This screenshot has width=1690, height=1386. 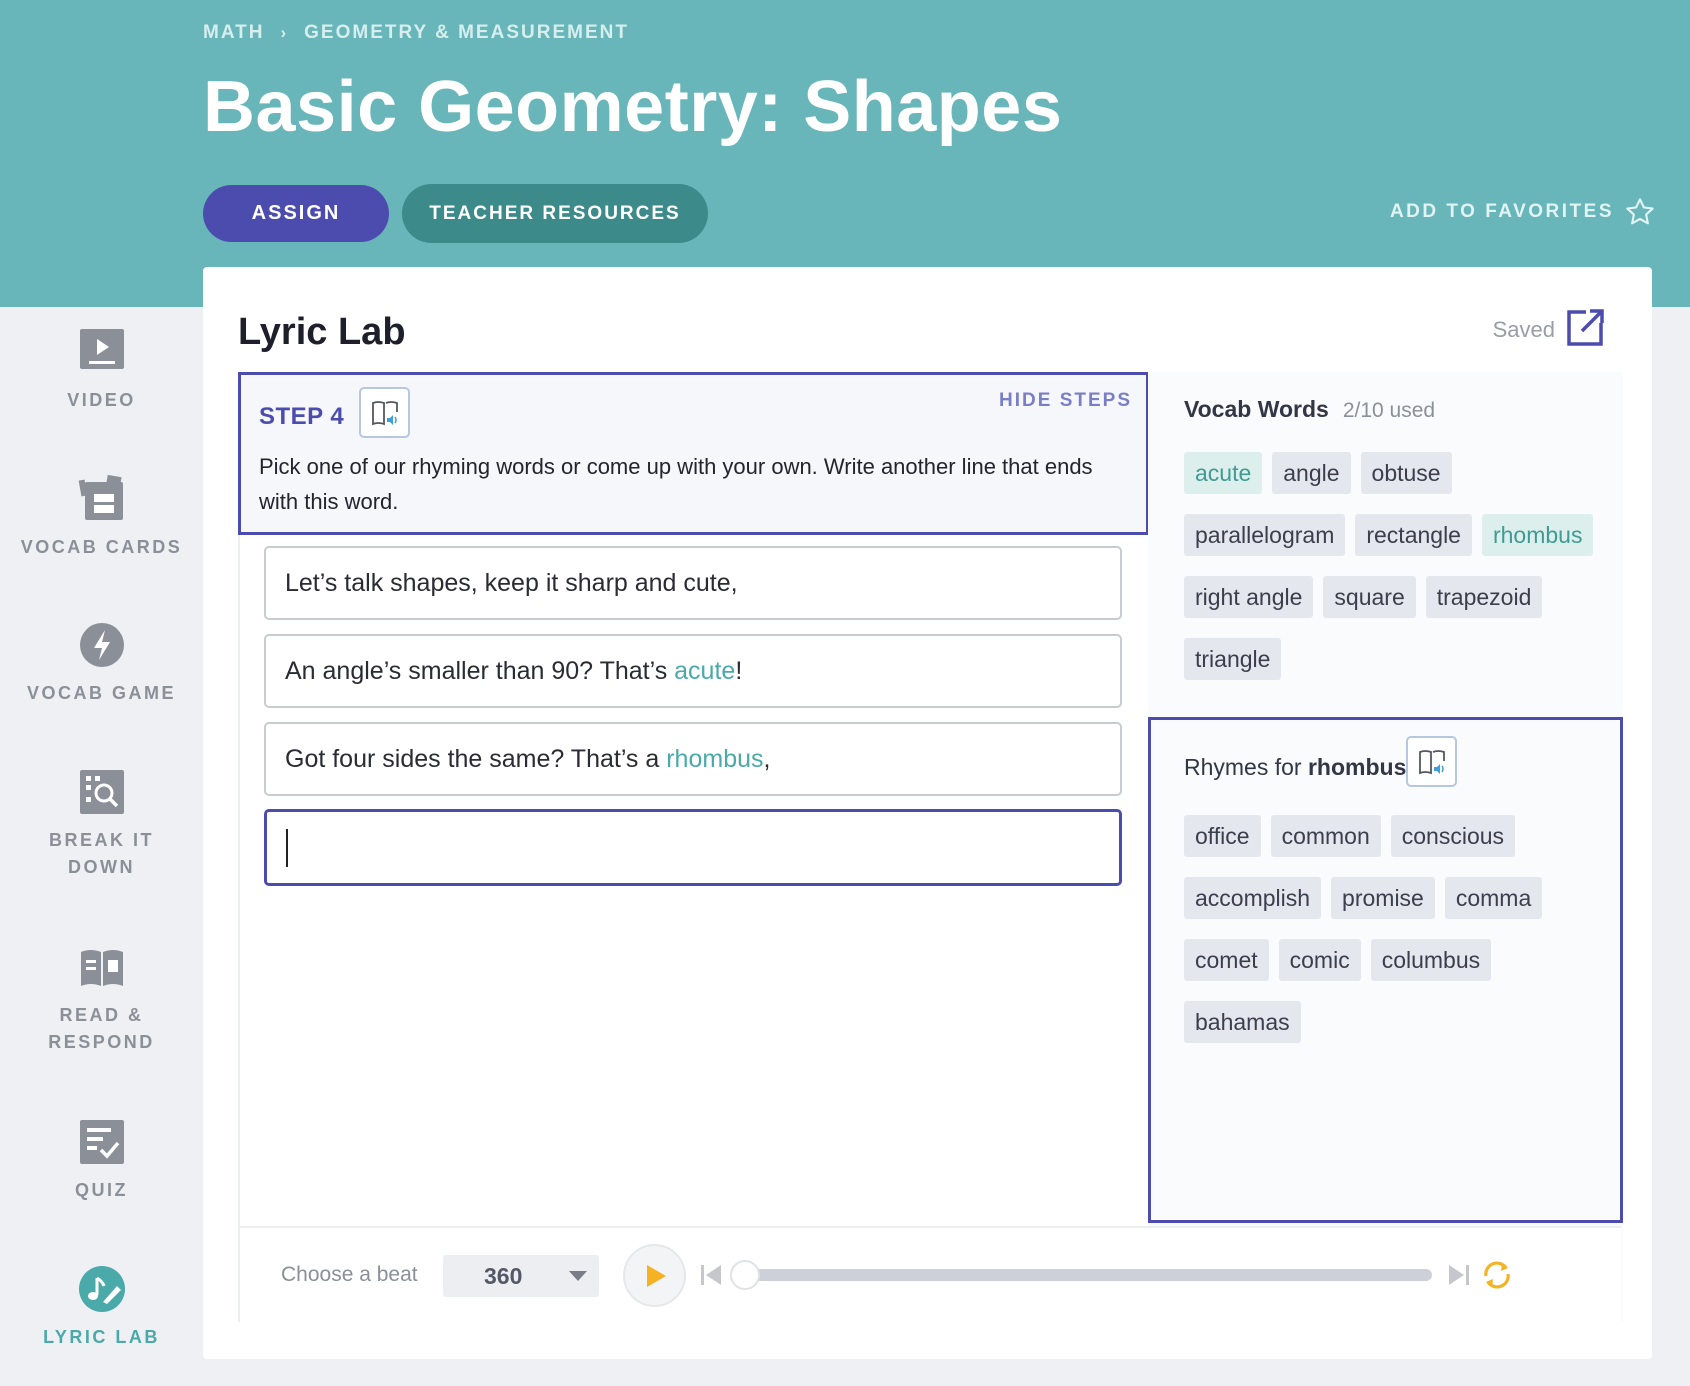 I want to click on sidebar-item-vocab-cards: VOCAB CARDS, so click(x=101, y=517).